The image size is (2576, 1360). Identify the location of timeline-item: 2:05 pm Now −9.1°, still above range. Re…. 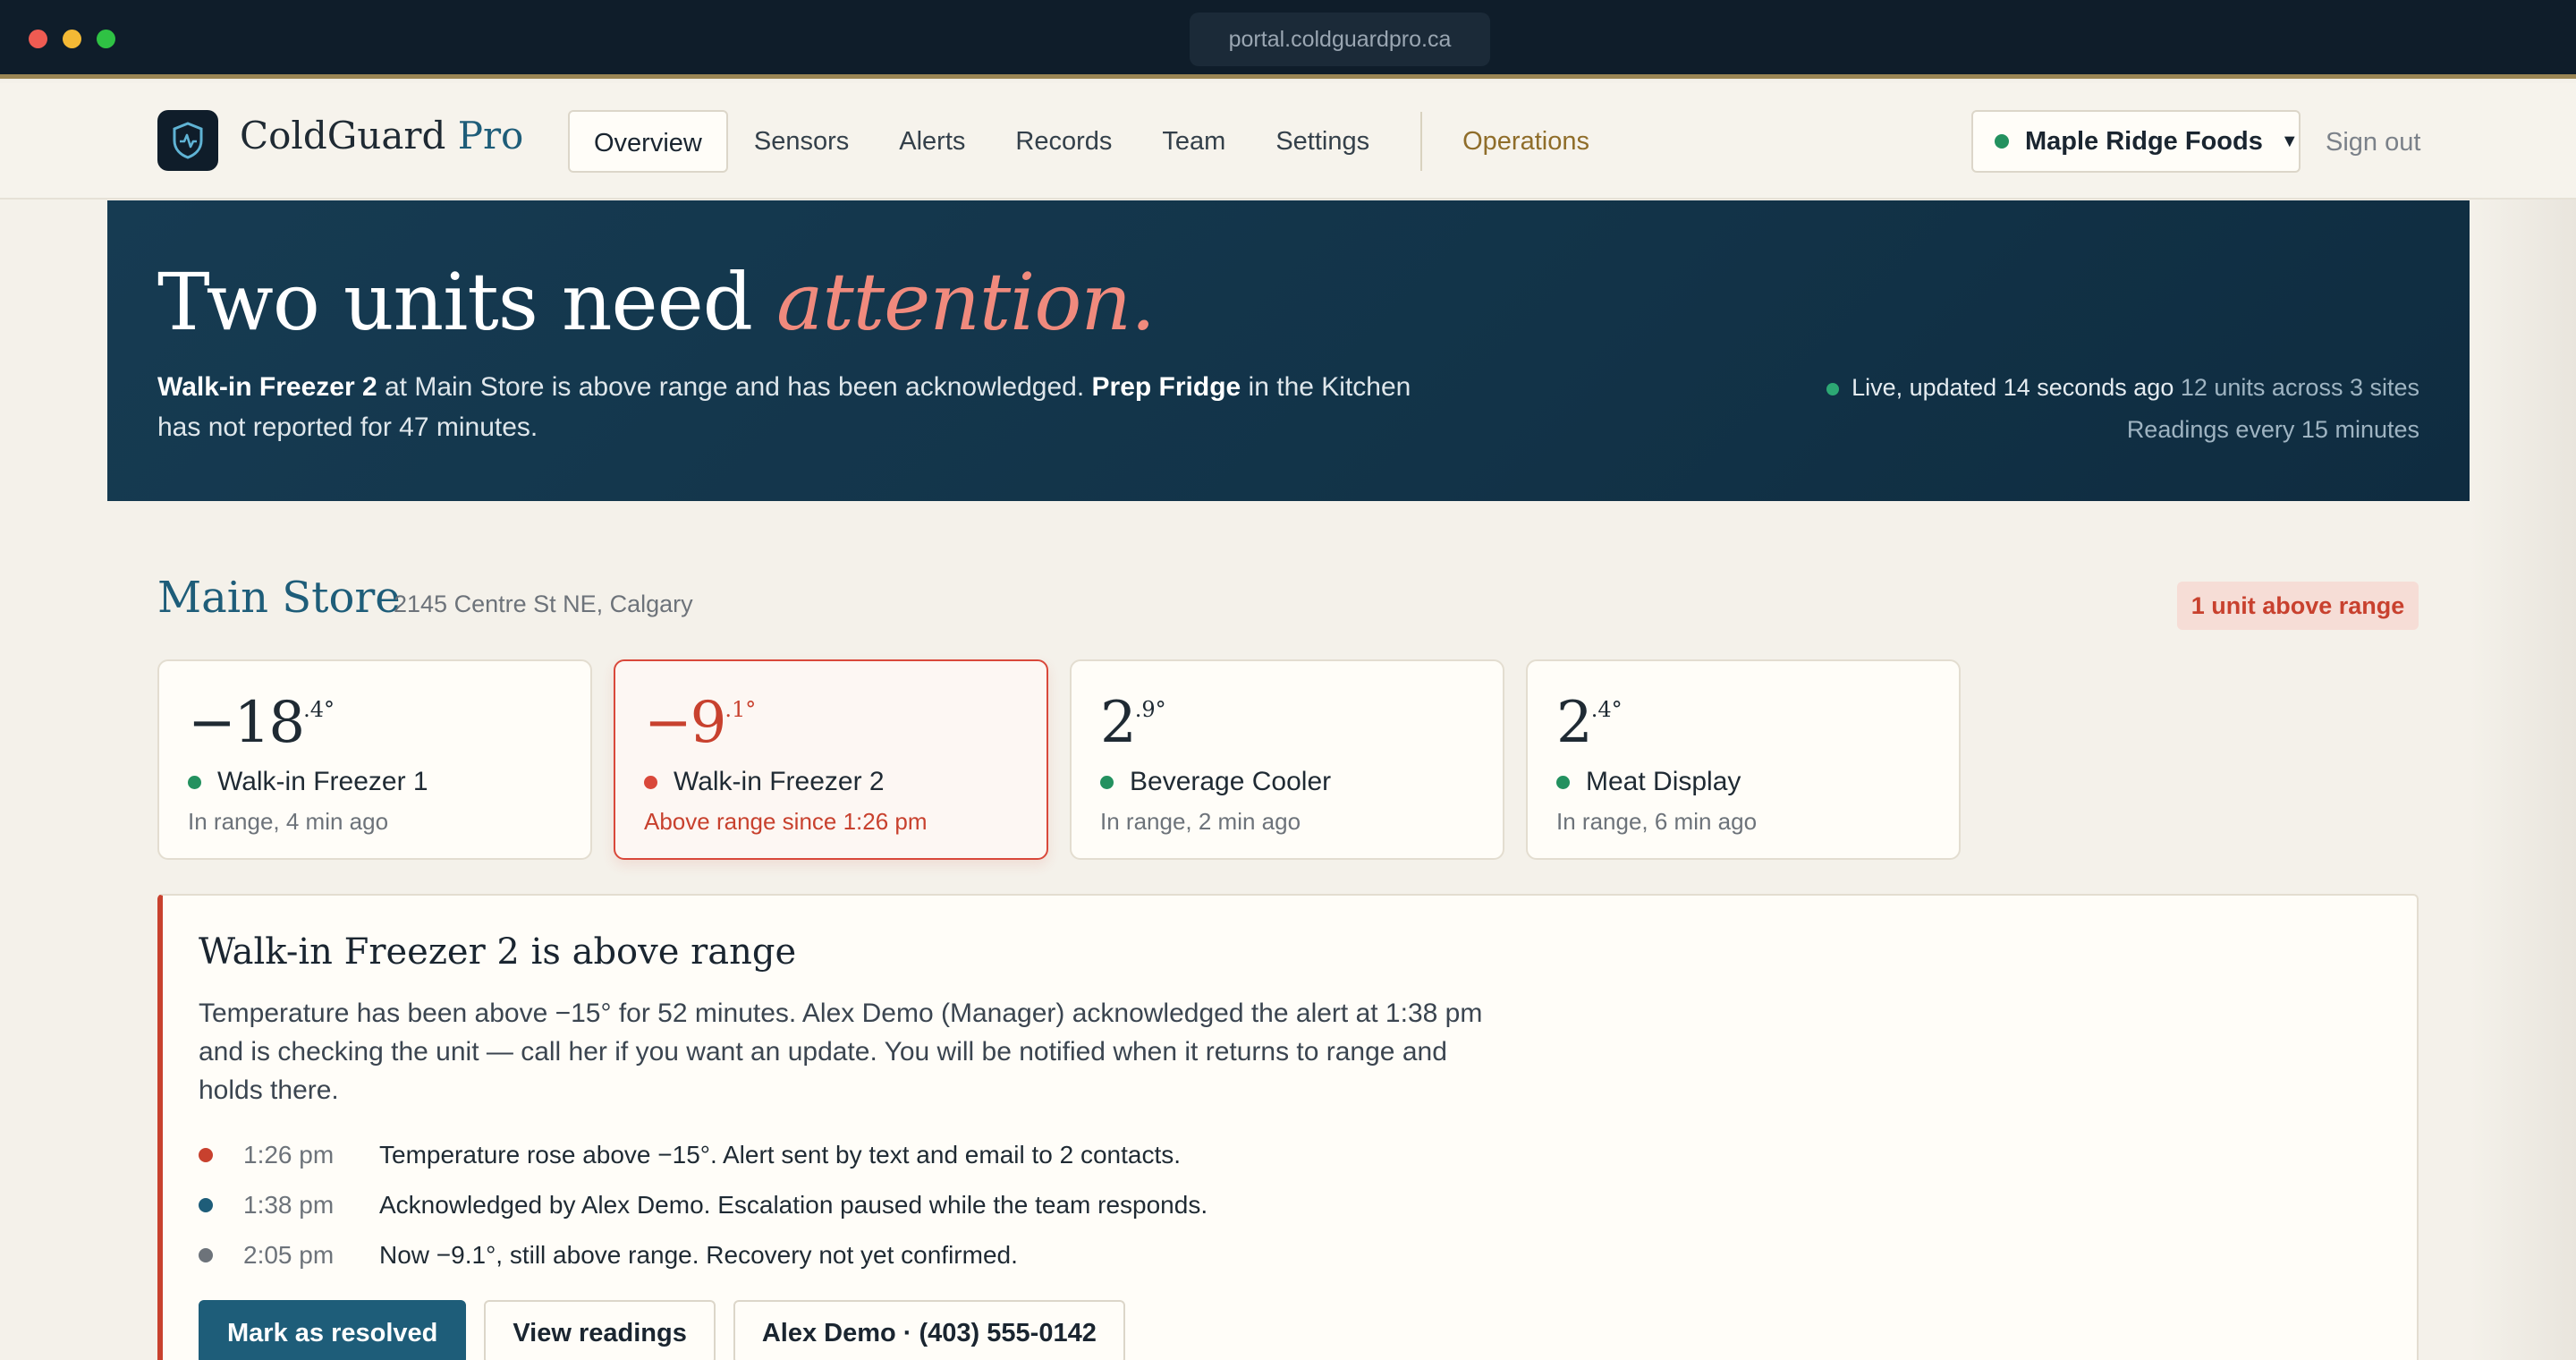
(703, 1255).